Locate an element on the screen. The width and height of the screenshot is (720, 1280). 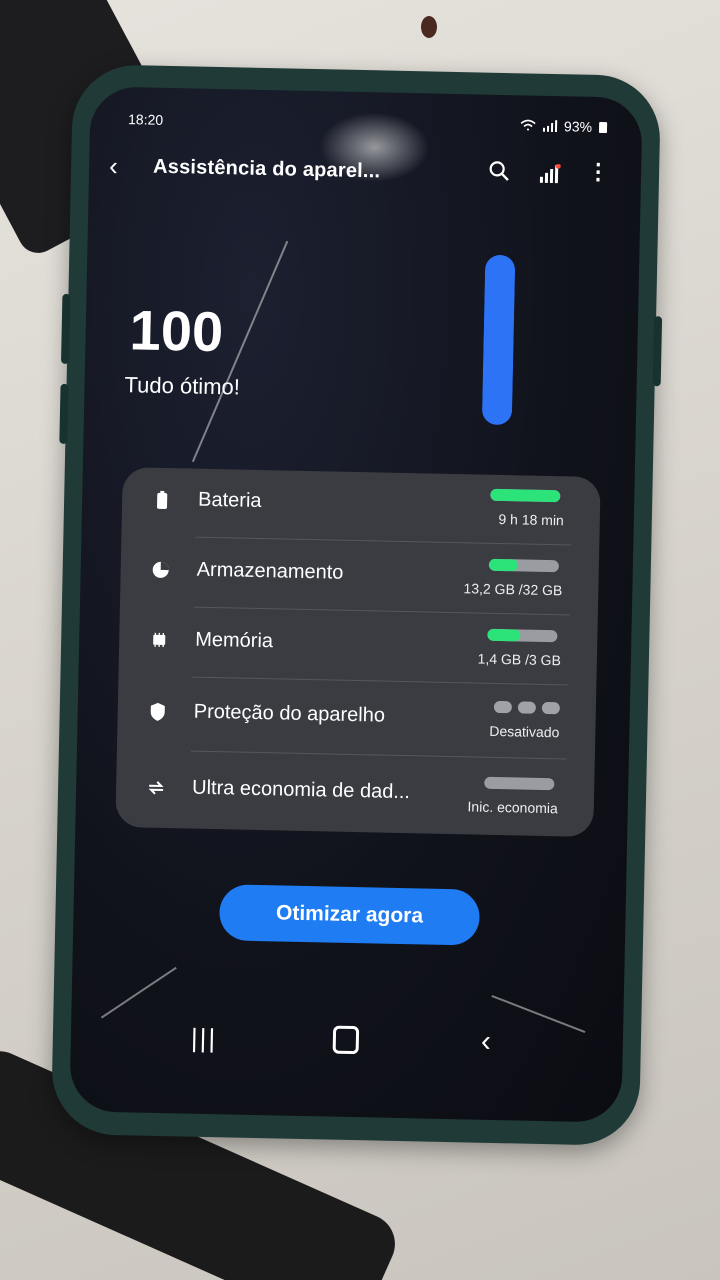
optimize-now-button: Otimizar agora is located at coordinates (349, 915).